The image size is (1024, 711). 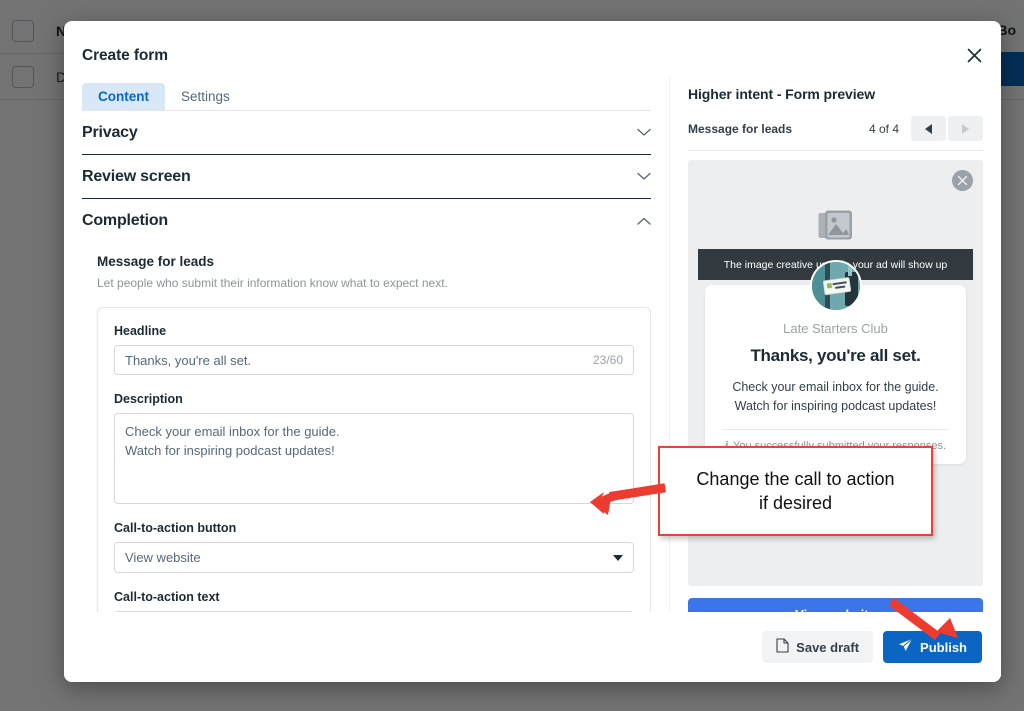 I want to click on headline-input: Thanks, you're all set. 23/60, so click(x=374, y=360).